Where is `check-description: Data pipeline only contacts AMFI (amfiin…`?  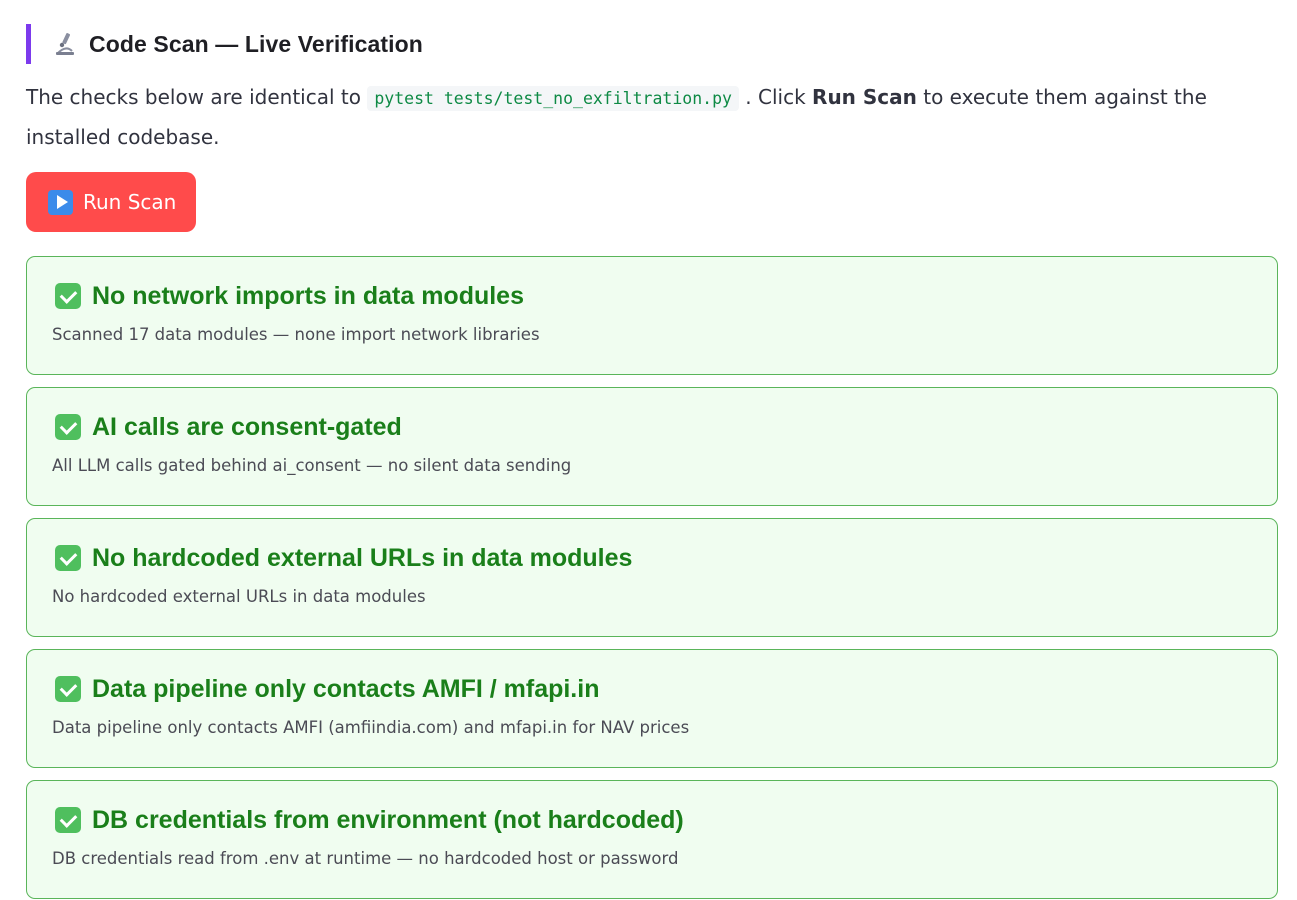
check-description: Data pipeline only contacts AMFI (amfiin… is located at coordinates (371, 727).